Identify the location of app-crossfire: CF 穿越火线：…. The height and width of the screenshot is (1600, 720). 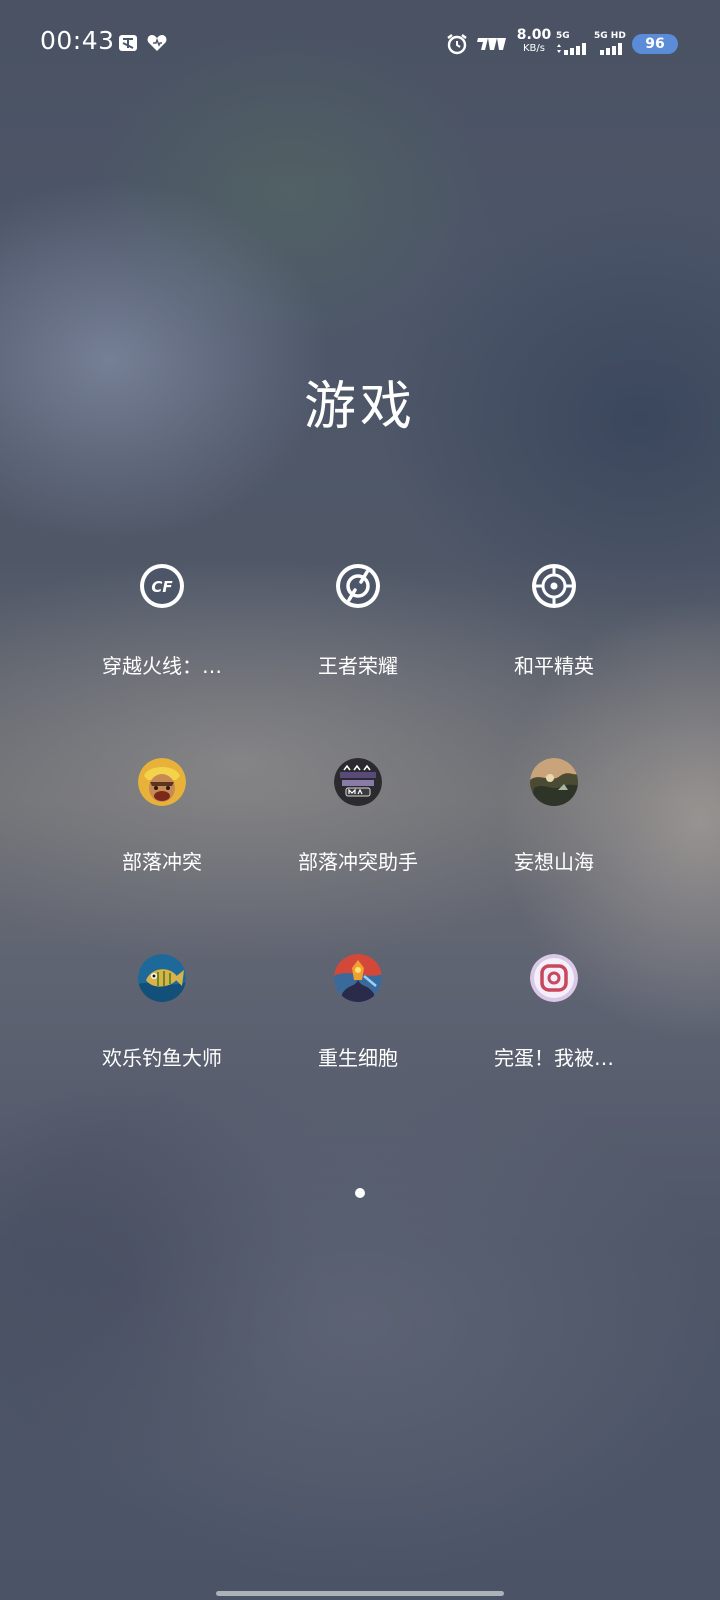
(162, 642).